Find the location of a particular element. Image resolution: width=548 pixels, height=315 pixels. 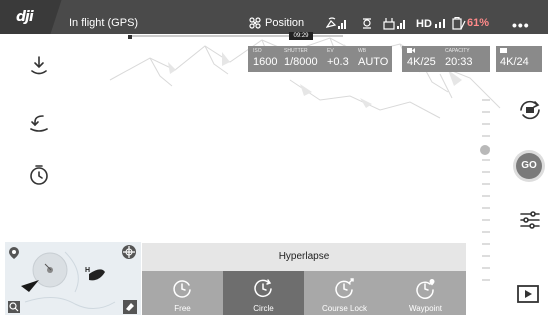

obstacle-sensing-icon is located at coordinates (367, 23).